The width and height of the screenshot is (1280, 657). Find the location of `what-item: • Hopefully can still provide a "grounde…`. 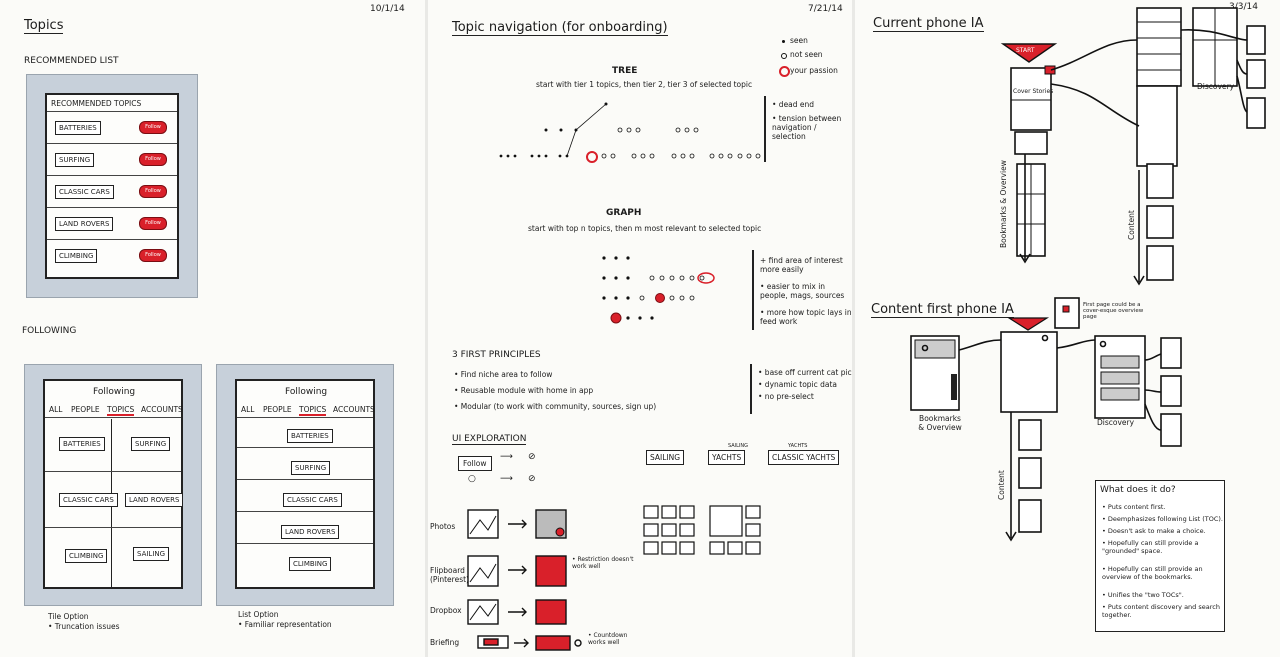

what-item: • Hopefully can still provide a "grounde… is located at coordinates (1150, 547).